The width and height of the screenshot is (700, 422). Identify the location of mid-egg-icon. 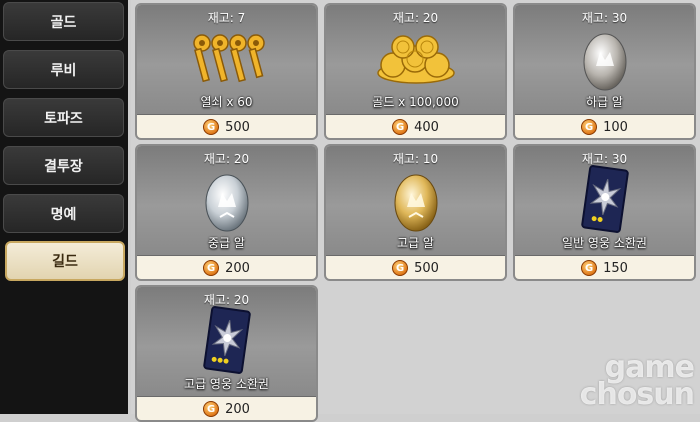
(226, 203).